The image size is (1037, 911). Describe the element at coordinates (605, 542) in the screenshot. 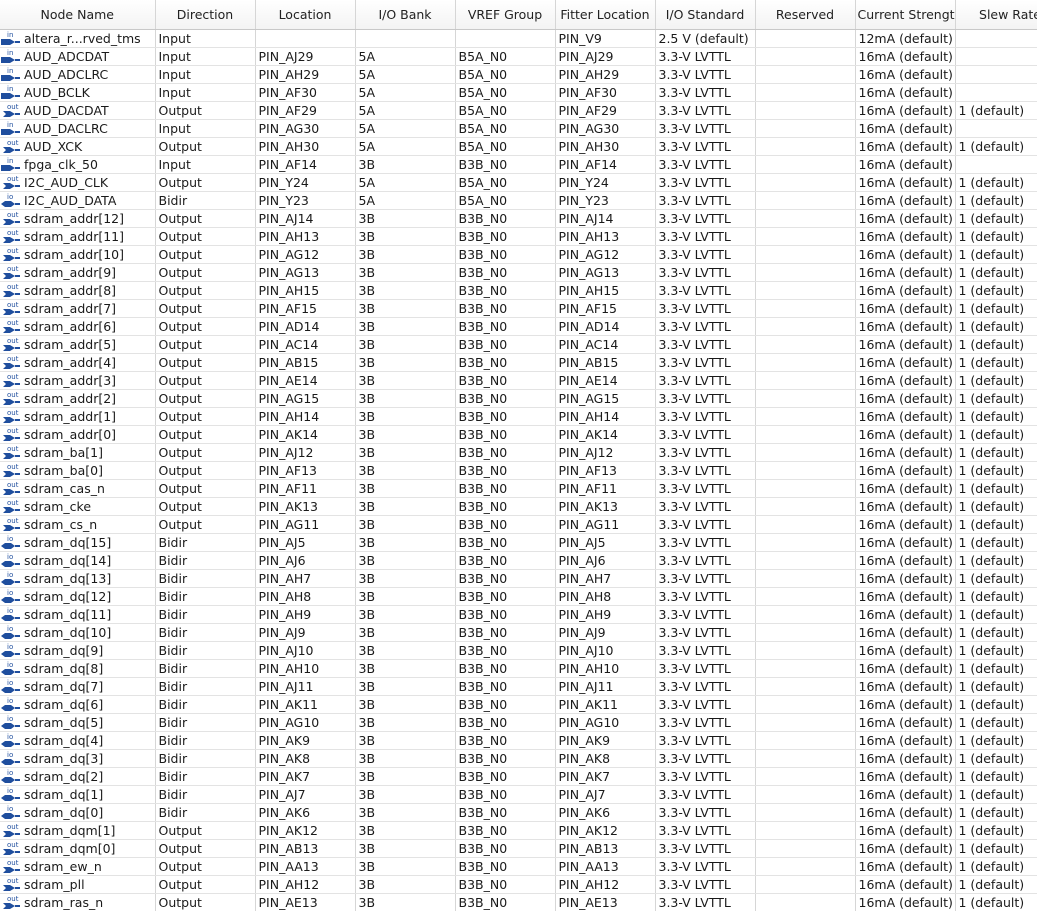

I see `fitter-location-cell: PIN_AJ5` at that location.